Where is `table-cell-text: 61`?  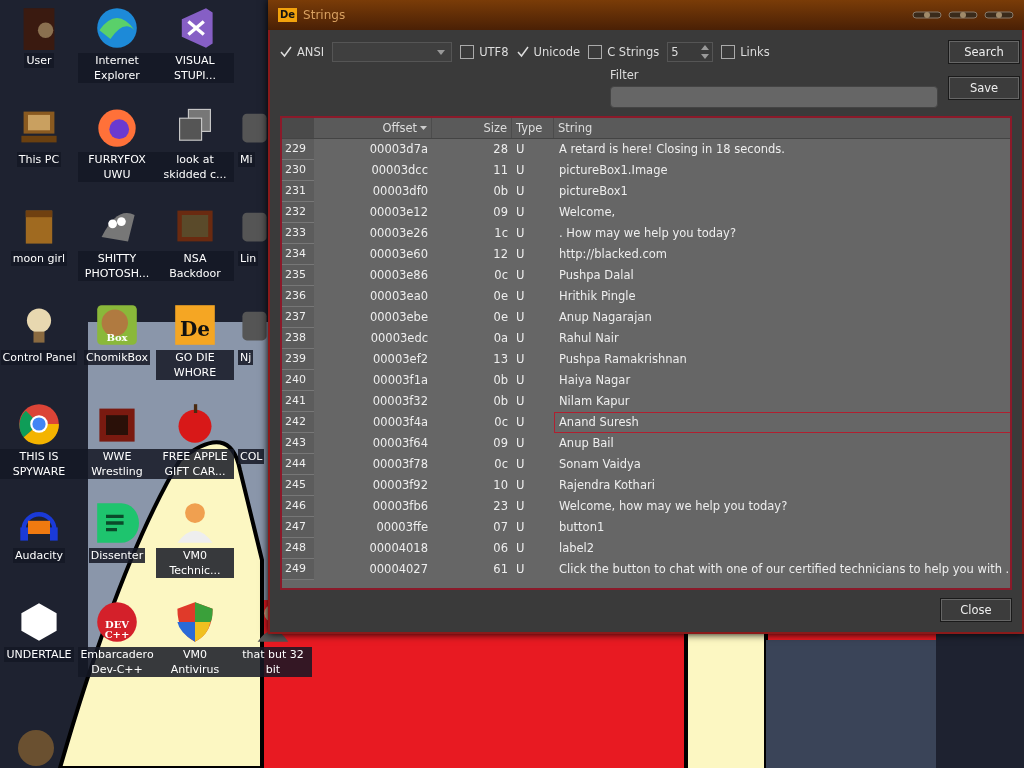 table-cell-text: 61 is located at coordinates (500, 569).